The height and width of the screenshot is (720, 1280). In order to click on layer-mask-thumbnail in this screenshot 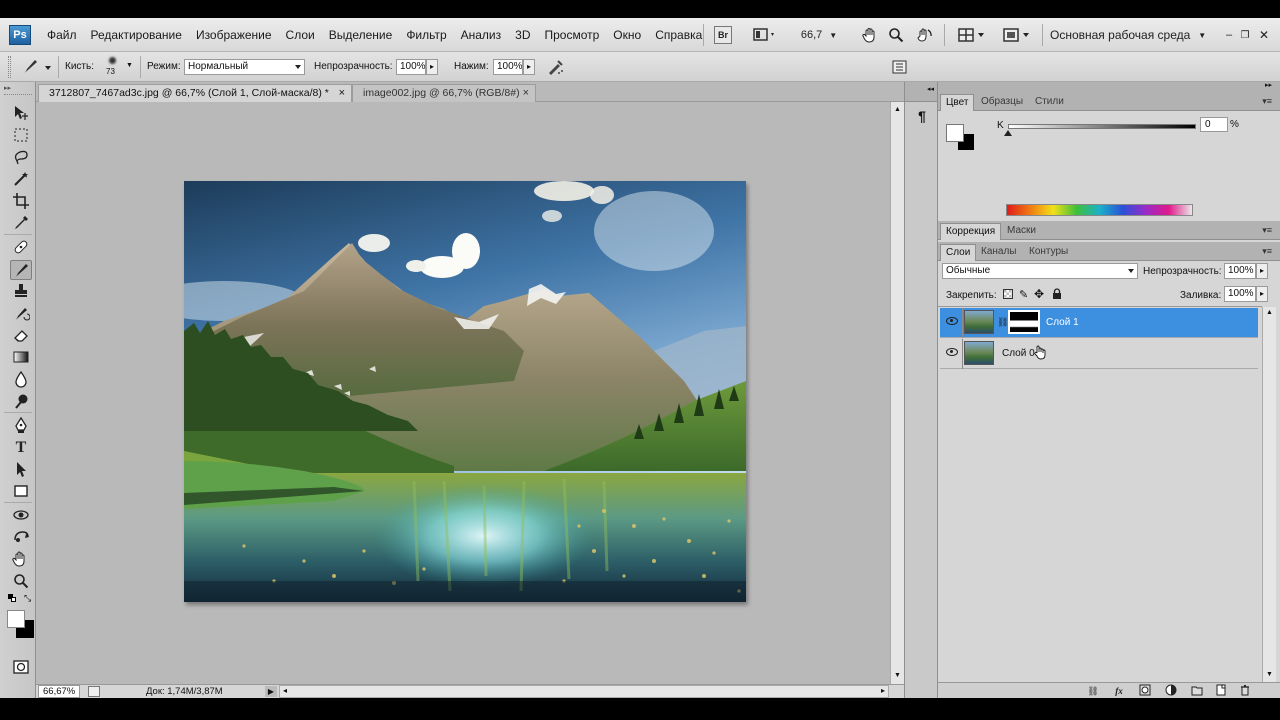, I will do `click(1024, 322)`.